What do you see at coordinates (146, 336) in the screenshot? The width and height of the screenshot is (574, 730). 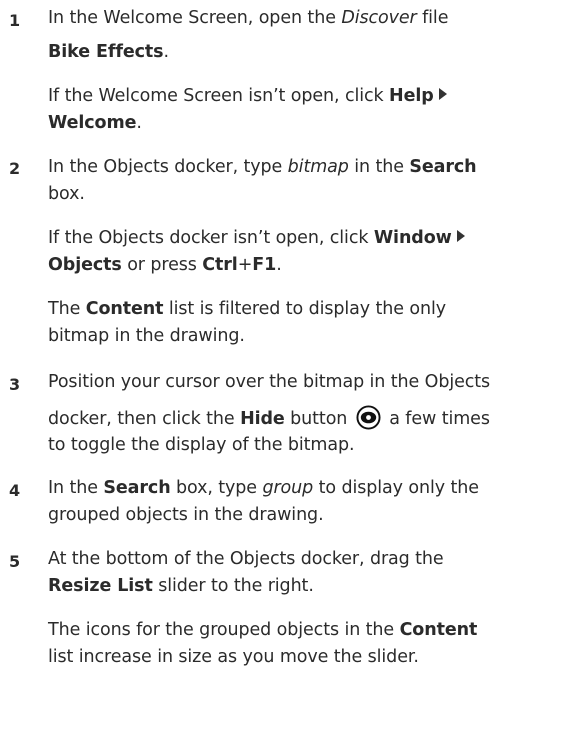 I see `step-note-cont: bitmap in the drawing.` at bounding box center [146, 336].